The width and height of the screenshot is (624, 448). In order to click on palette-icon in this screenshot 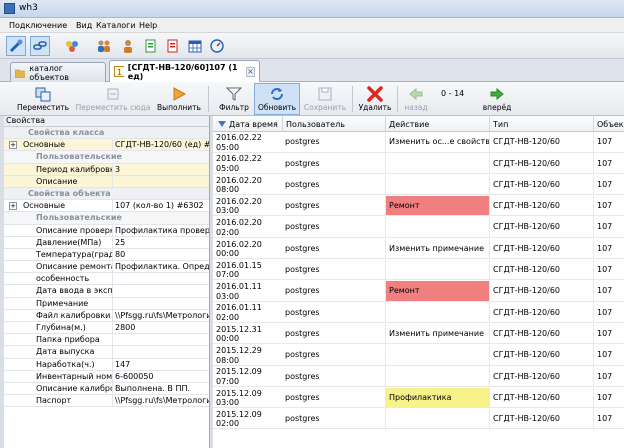, I will do `click(72, 46)`.